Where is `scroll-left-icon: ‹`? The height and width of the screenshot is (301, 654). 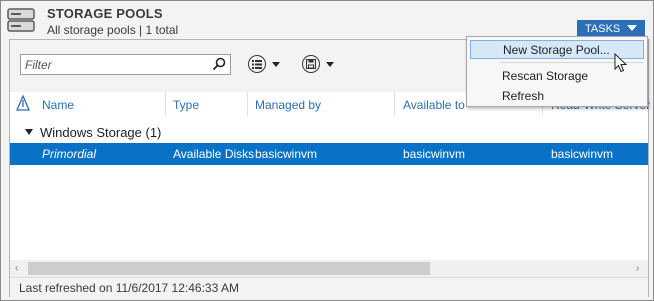 scroll-left-icon: ‹ is located at coordinates (16, 268).